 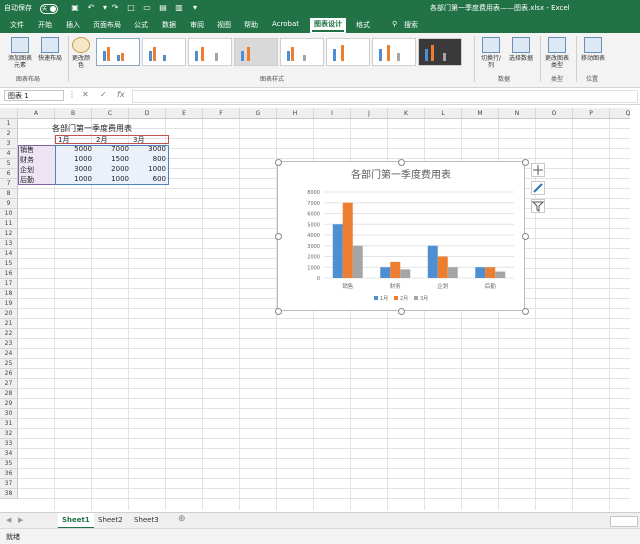 What do you see at coordinates (184, 113) in the screenshot?
I see `column-header: E` at bounding box center [184, 113].